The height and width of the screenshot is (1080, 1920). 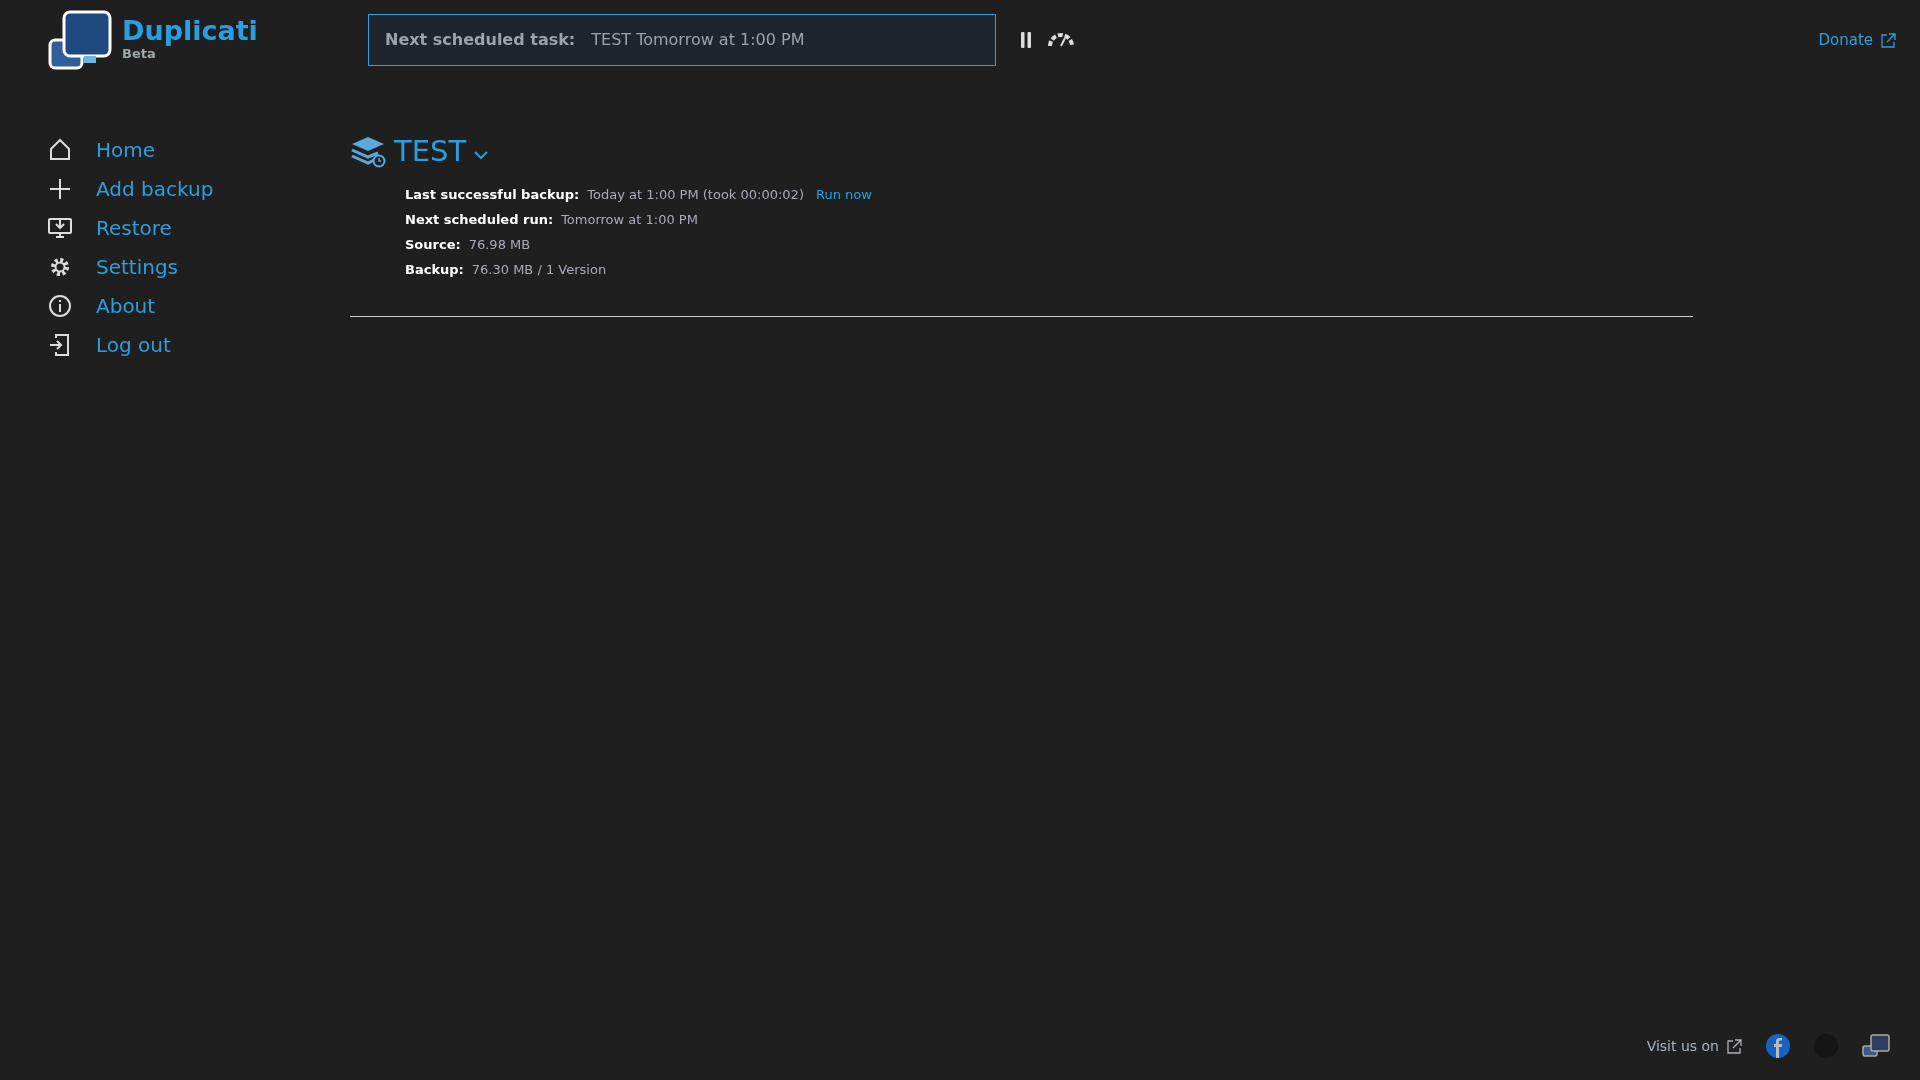 What do you see at coordinates (60, 227) in the screenshot?
I see `monitor-download-icon` at bounding box center [60, 227].